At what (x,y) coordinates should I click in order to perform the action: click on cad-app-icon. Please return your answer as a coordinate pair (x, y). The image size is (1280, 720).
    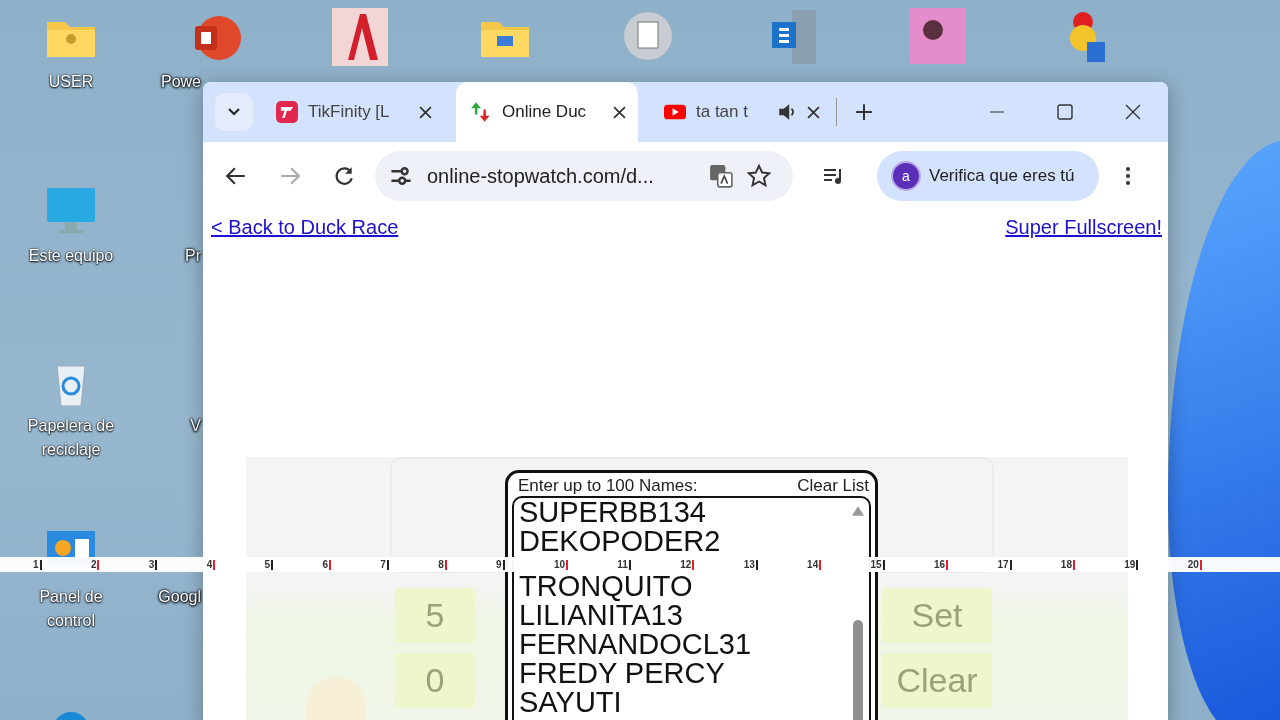
    Looking at the image, I should click on (360, 38).